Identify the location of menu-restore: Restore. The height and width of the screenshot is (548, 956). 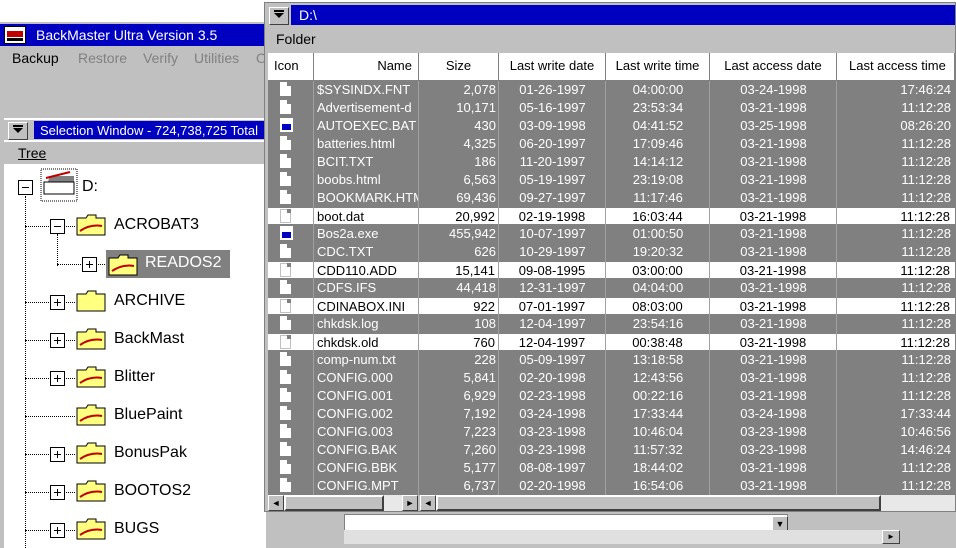
(102, 58).